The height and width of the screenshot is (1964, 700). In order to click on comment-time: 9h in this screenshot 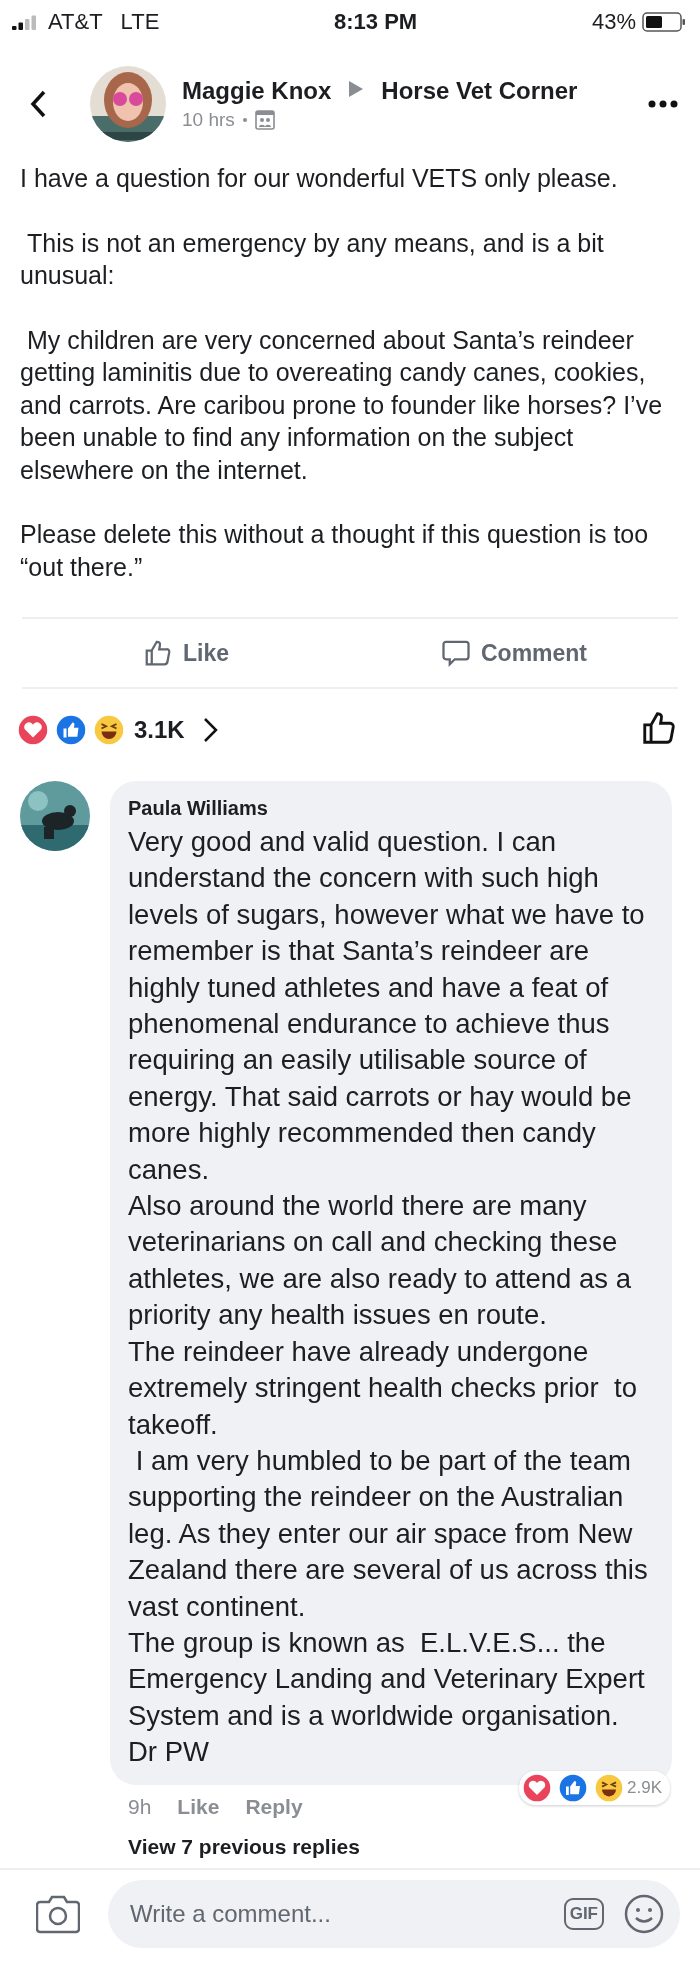, I will do `click(140, 1806)`.